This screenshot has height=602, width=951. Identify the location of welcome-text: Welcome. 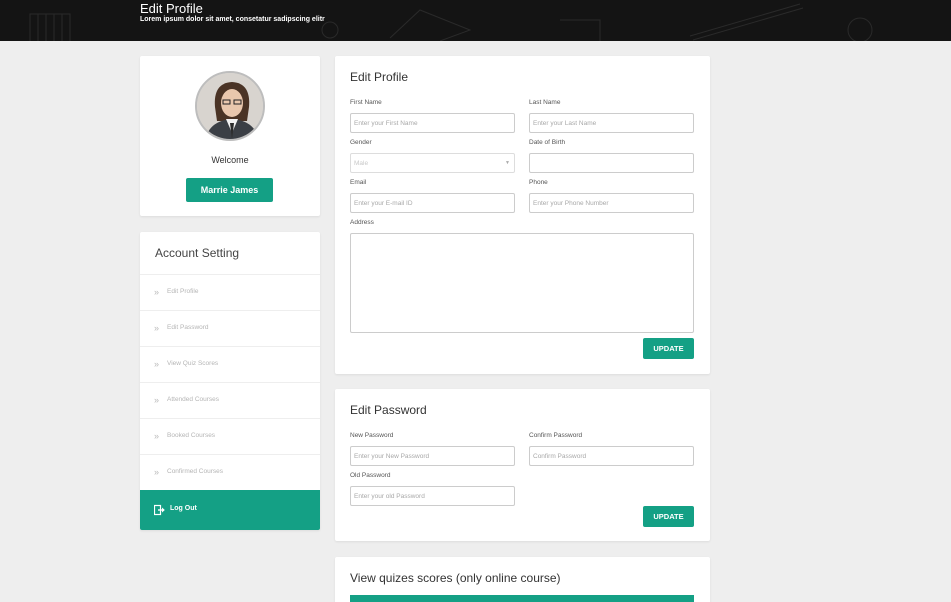
(230, 160).